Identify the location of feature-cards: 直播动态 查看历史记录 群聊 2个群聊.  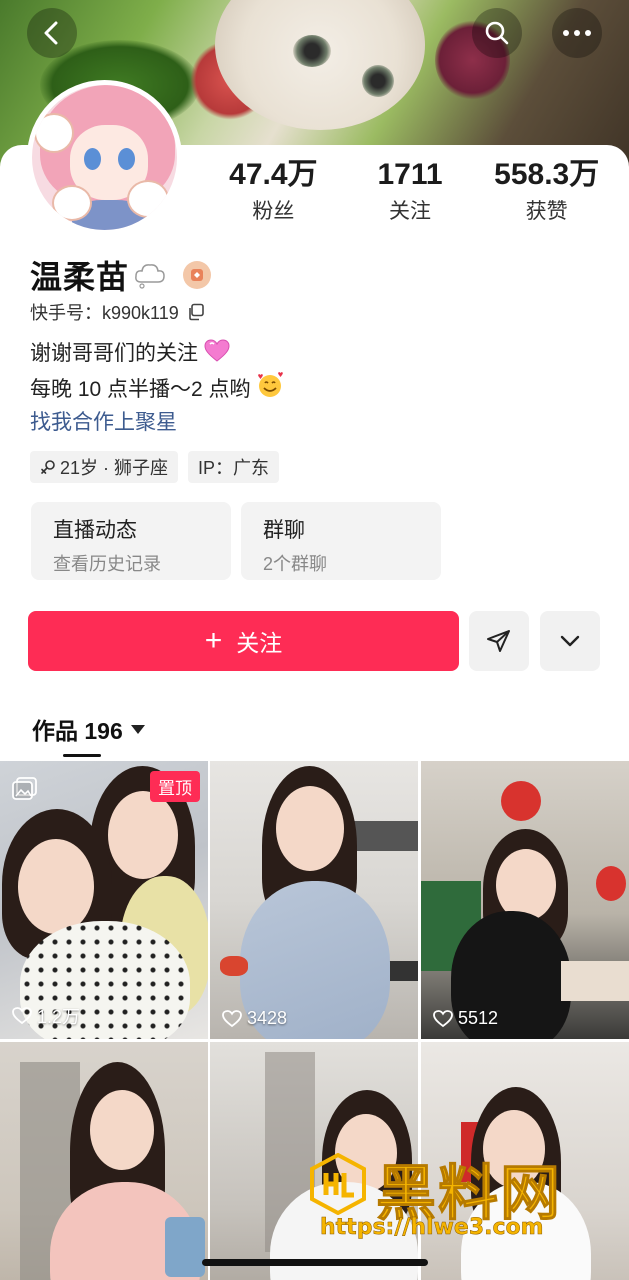
(241, 541).